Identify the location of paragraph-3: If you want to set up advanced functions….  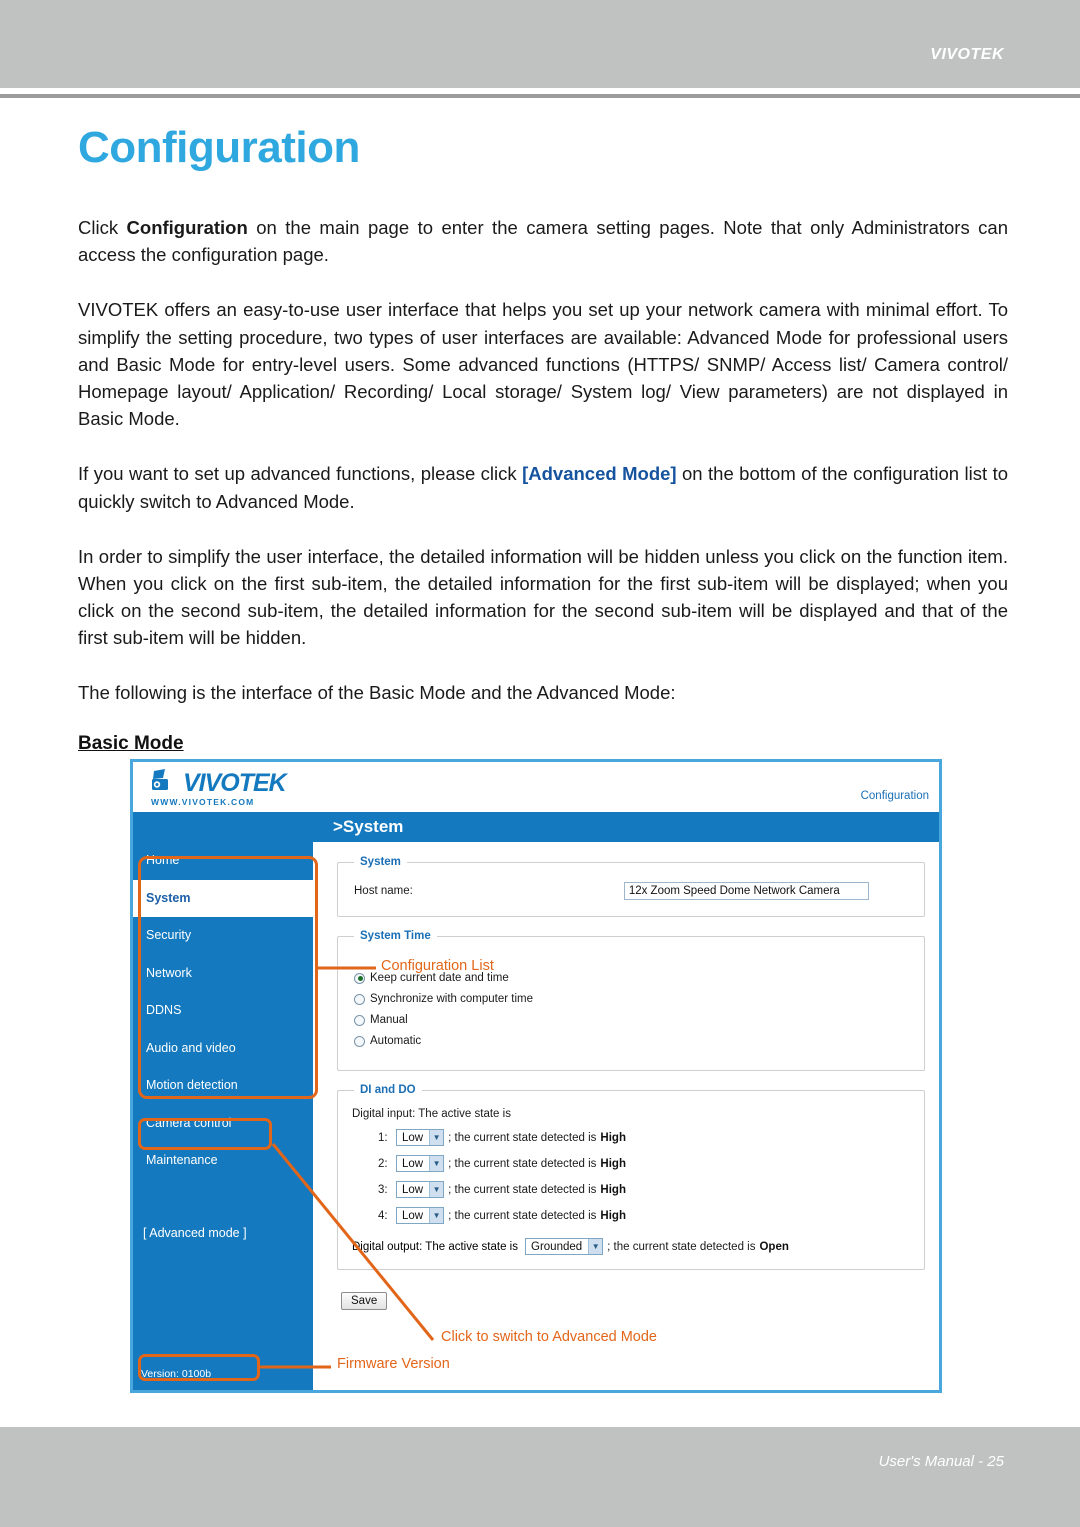
(543, 487).